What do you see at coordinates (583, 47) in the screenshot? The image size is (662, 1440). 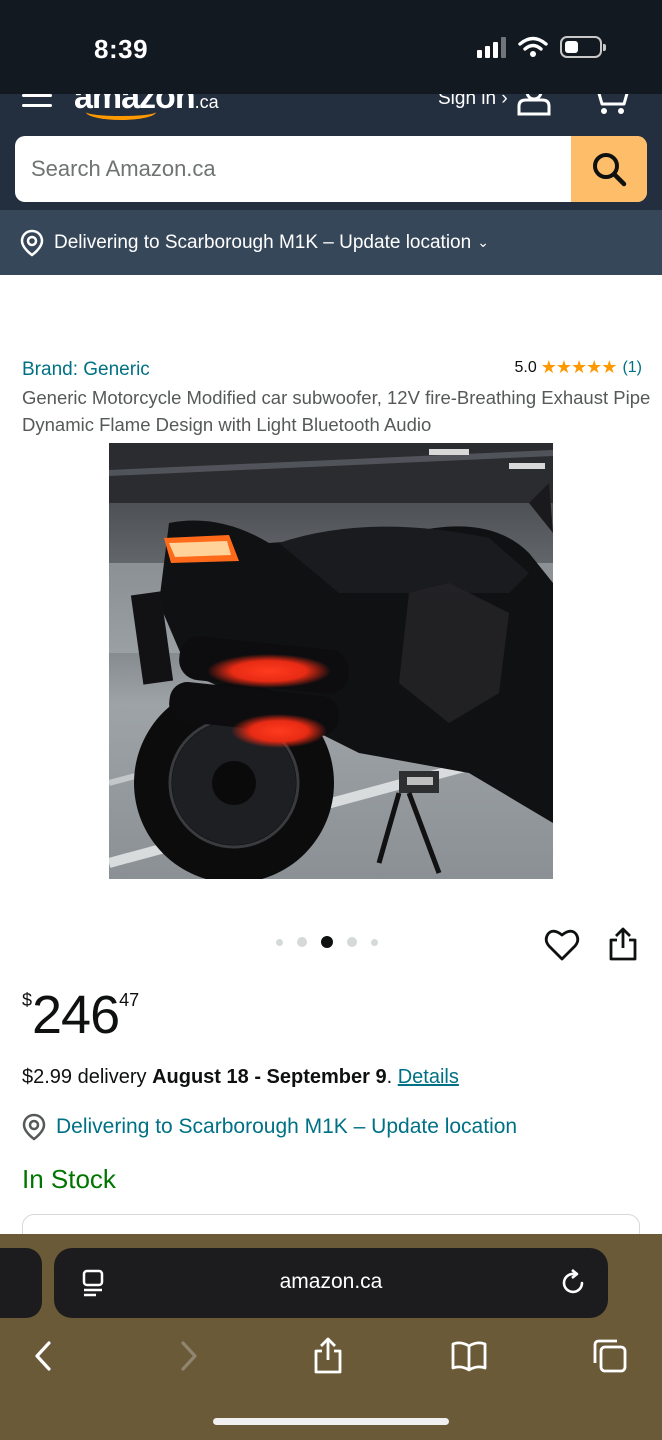 I see `battery-icon` at bounding box center [583, 47].